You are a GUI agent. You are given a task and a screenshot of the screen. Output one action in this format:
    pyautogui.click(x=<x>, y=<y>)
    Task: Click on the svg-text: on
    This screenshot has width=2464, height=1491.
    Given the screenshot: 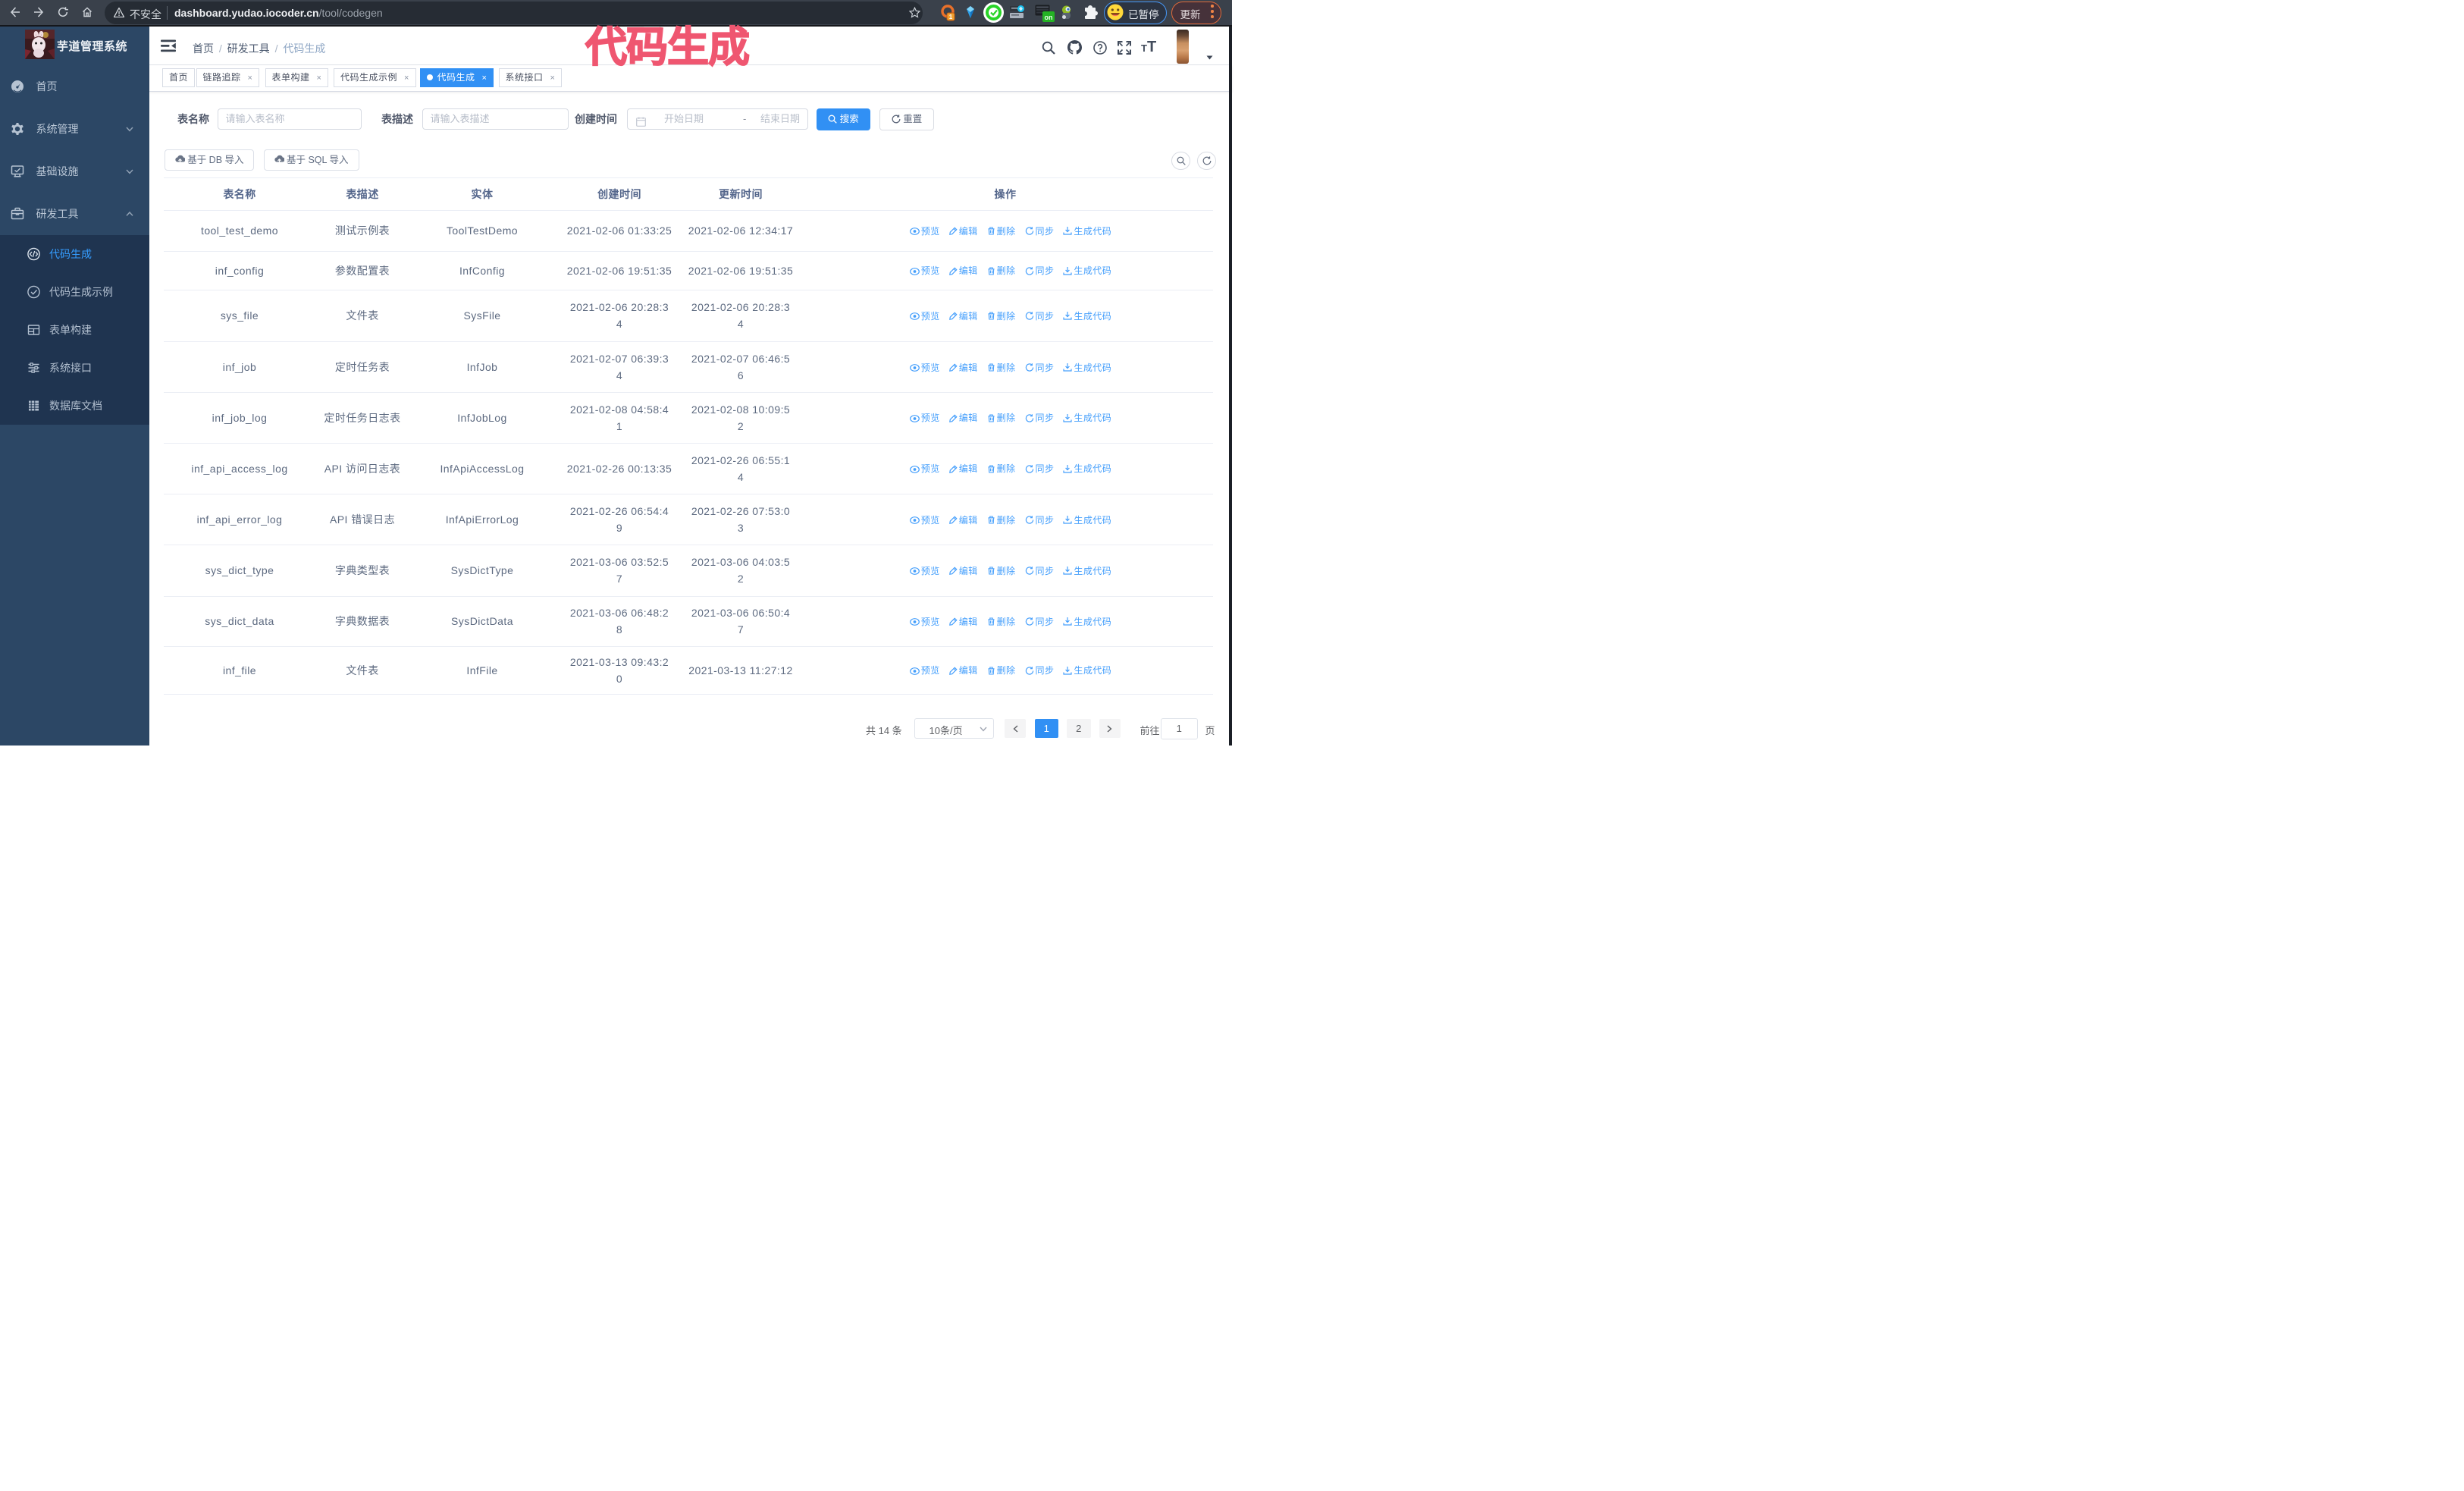 What is the action you would take?
    pyautogui.click(x=1049, y=17)
    